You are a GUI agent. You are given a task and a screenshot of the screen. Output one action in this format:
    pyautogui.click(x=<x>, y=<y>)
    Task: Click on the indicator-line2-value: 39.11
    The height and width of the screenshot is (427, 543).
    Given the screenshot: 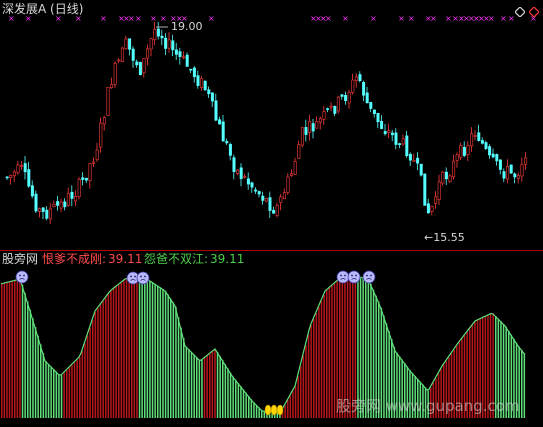 What is the action you would take?
    pyautogui.click(x=227, y=259)
    